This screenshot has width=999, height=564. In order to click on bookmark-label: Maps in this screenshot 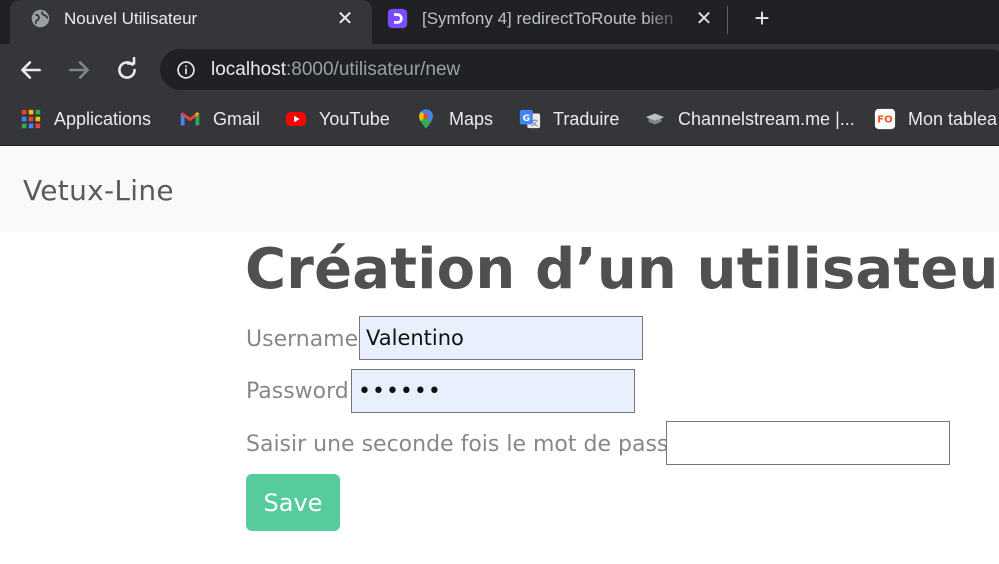, I will do `click(471, 118)`.